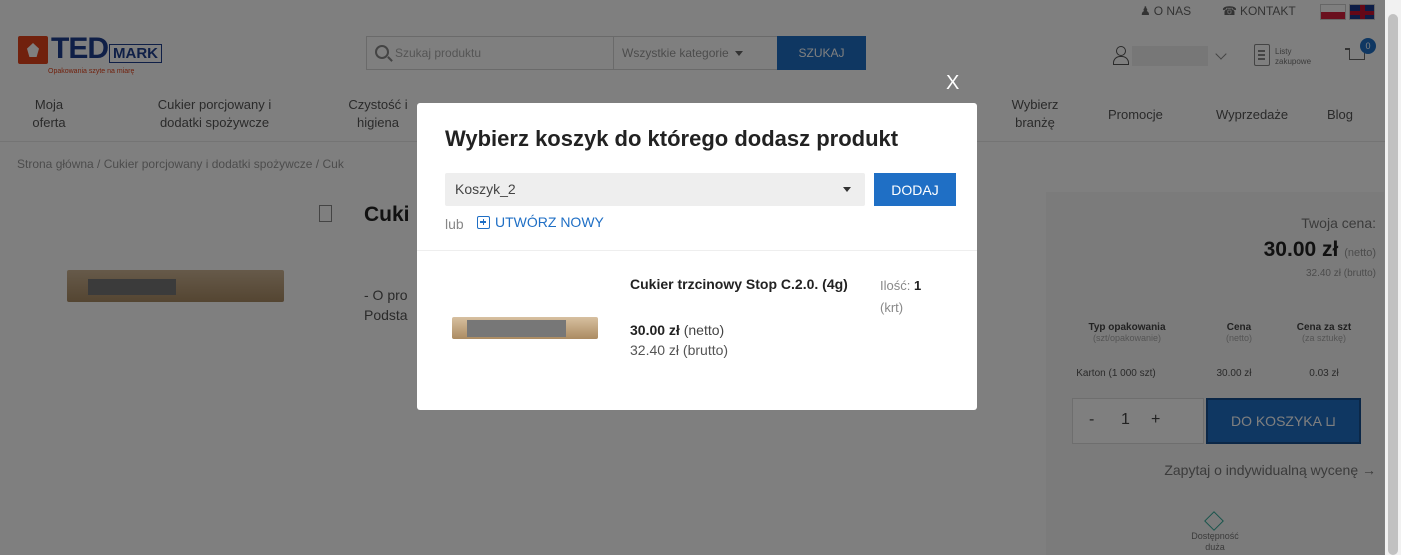 This screenshot has width=1401, height=555. Describe the element at coordinates (655, 330) in the screenshot. I see `price-net-value: 30.00 zł` at that location.